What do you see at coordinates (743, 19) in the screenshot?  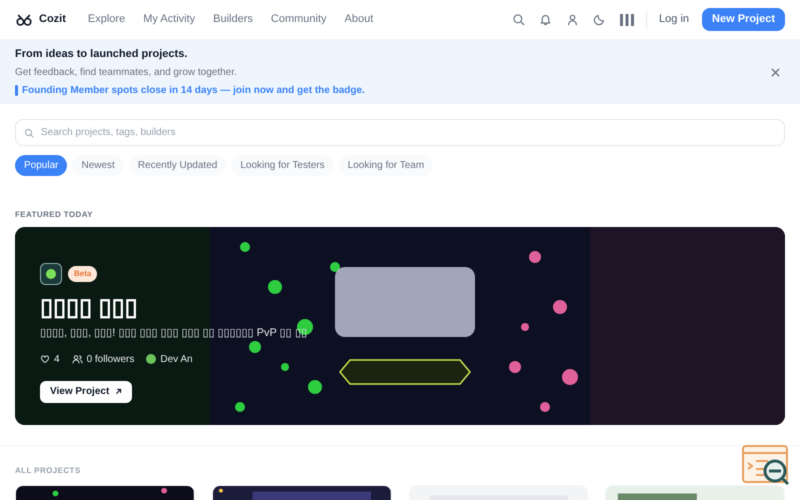 I see `new-project-button: New Project` at bounding box center [743, 19].